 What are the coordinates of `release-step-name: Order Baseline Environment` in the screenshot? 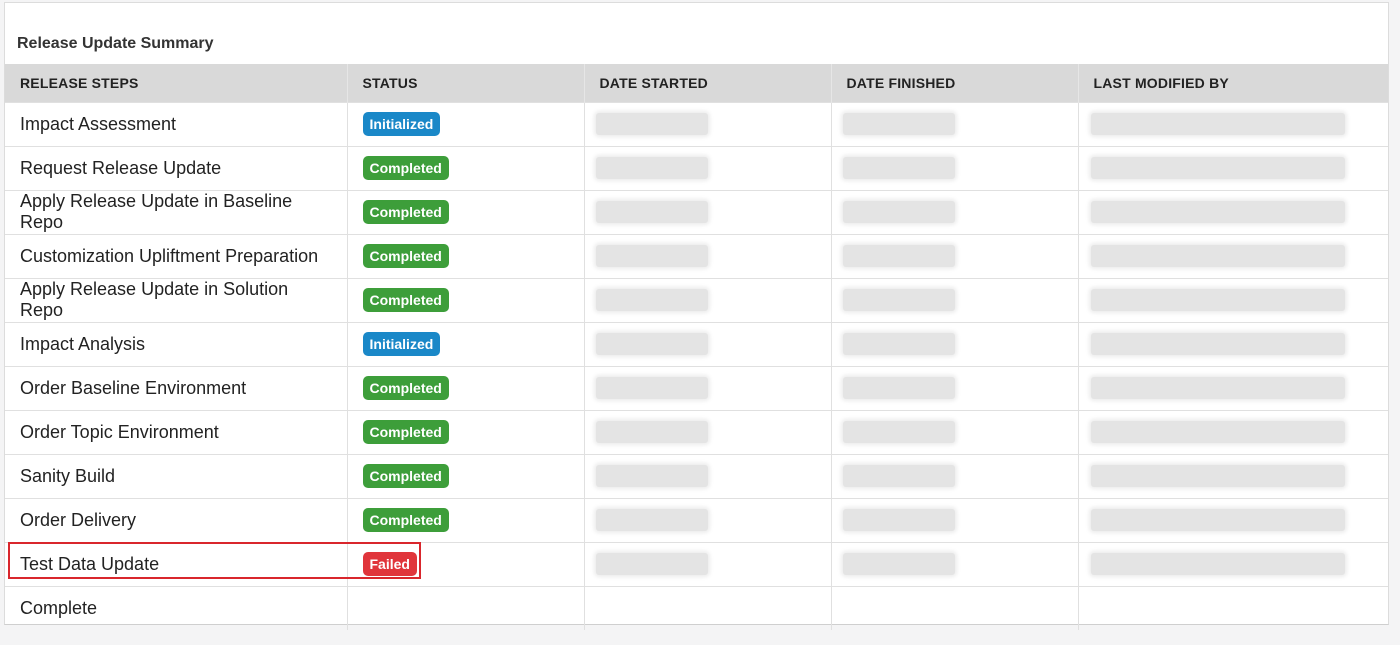 It's located at (176, 387).